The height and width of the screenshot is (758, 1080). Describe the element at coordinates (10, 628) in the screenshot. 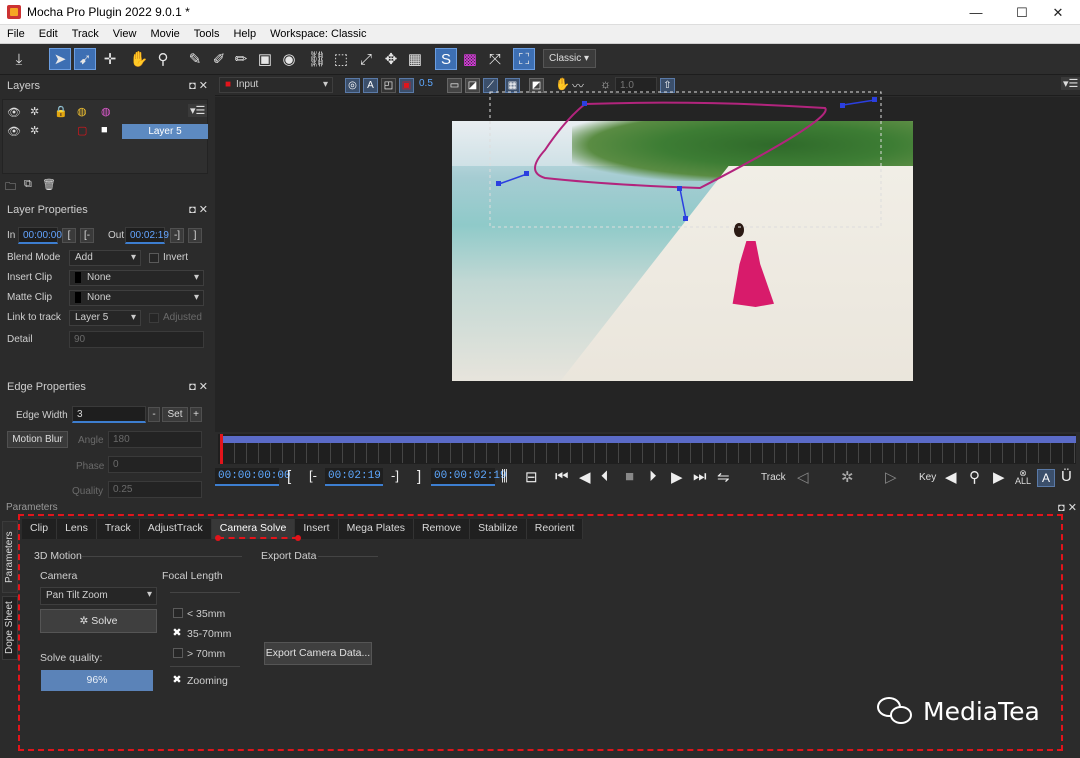

I see `dope-sheet-side-tab: Dope Sheet` at that location.